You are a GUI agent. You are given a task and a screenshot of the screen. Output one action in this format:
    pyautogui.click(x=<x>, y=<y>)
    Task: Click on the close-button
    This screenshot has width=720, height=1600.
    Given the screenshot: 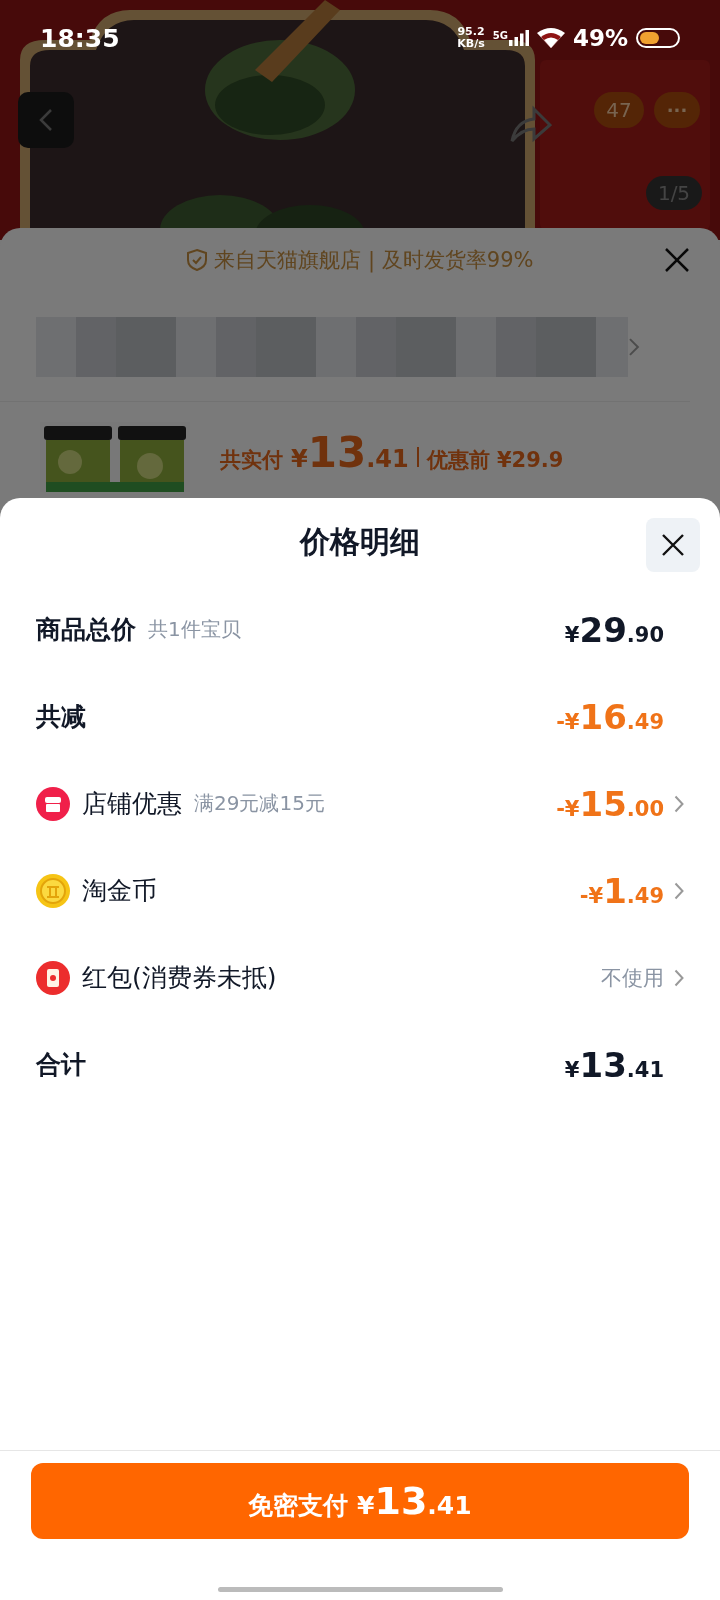 What is the action you would take?
    pyautogui.click(x=673, y=545)
    